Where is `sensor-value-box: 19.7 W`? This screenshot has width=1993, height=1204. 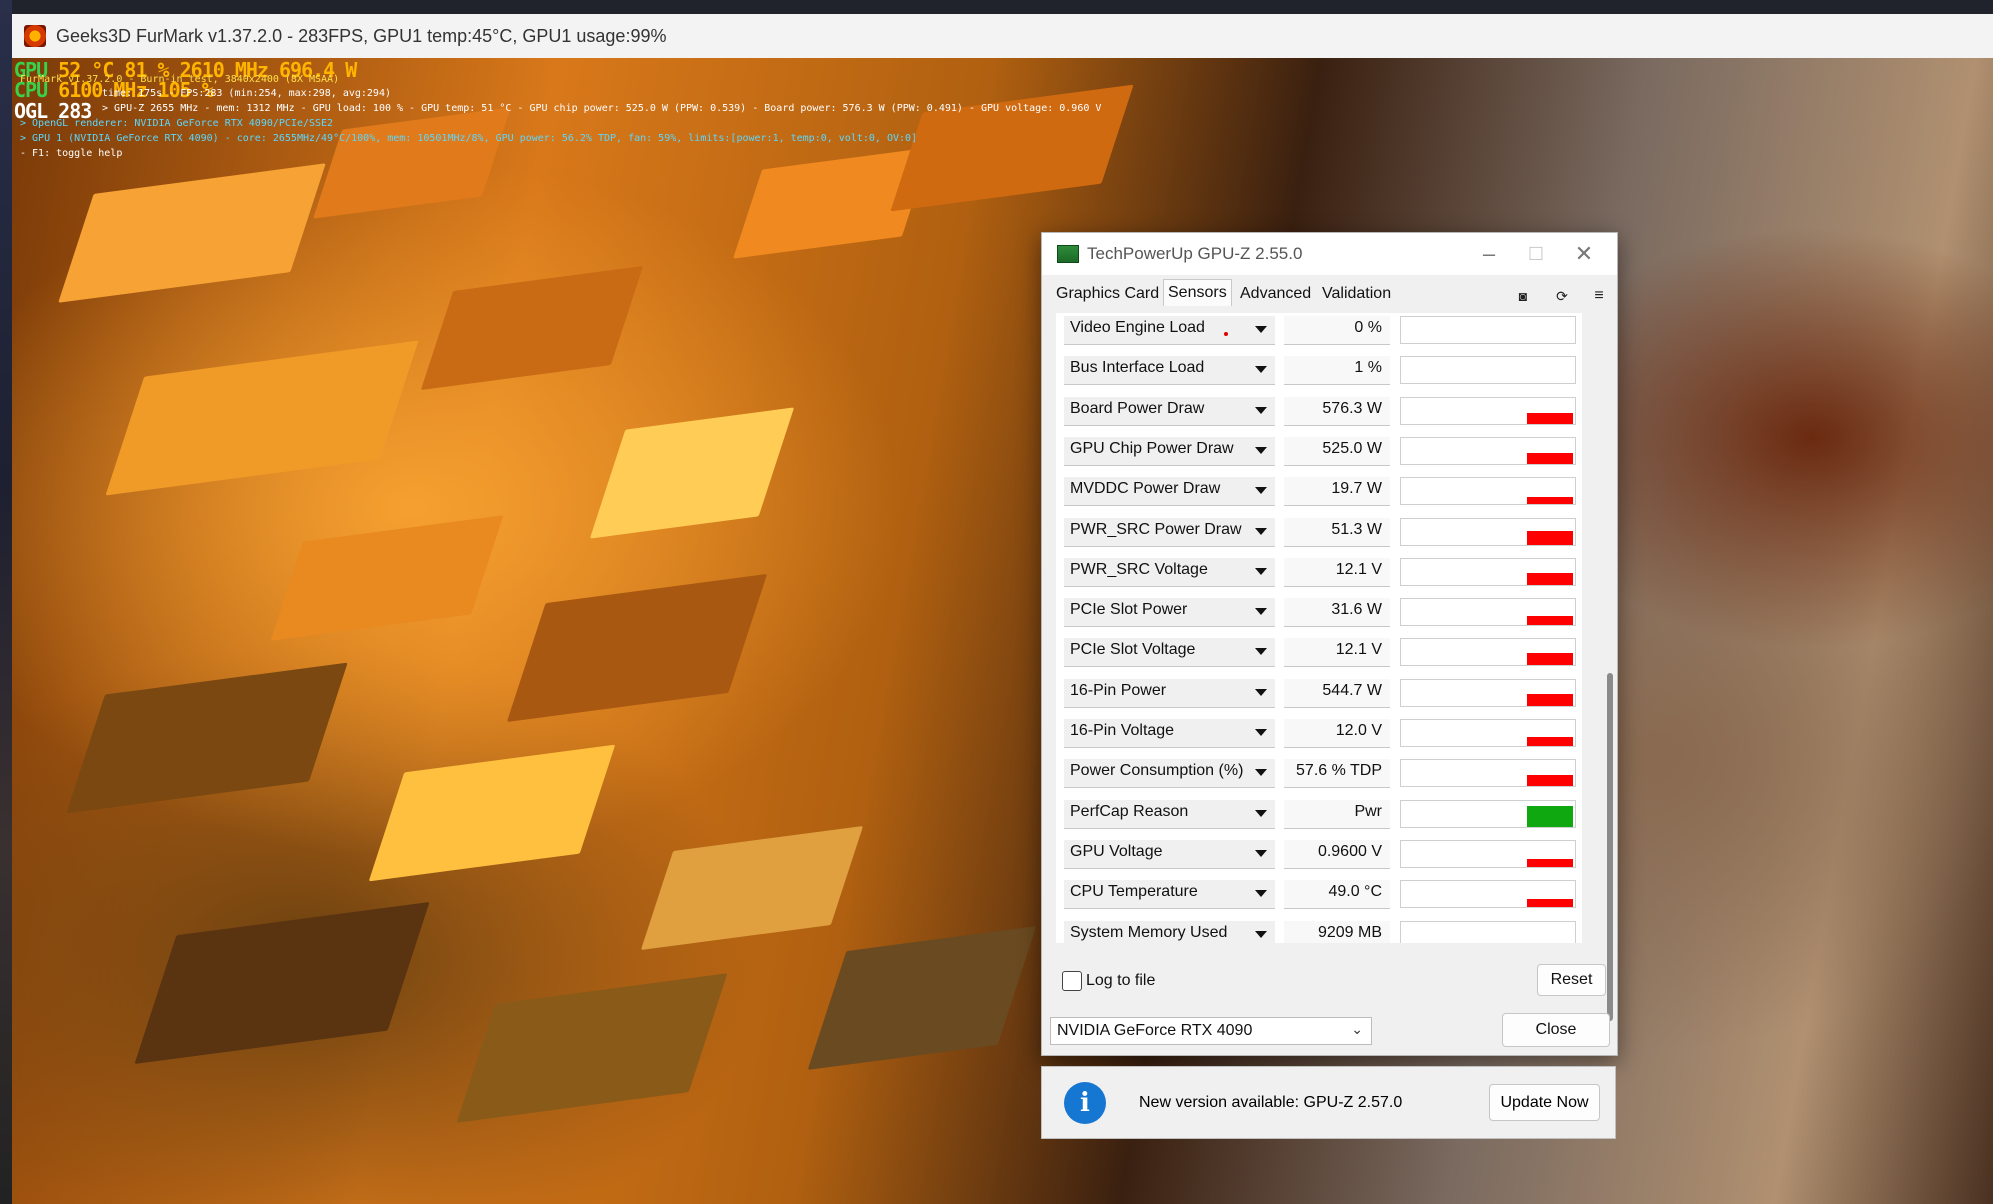 sensor-value-box: 19.7 W is located at coordinates (1337, 492).